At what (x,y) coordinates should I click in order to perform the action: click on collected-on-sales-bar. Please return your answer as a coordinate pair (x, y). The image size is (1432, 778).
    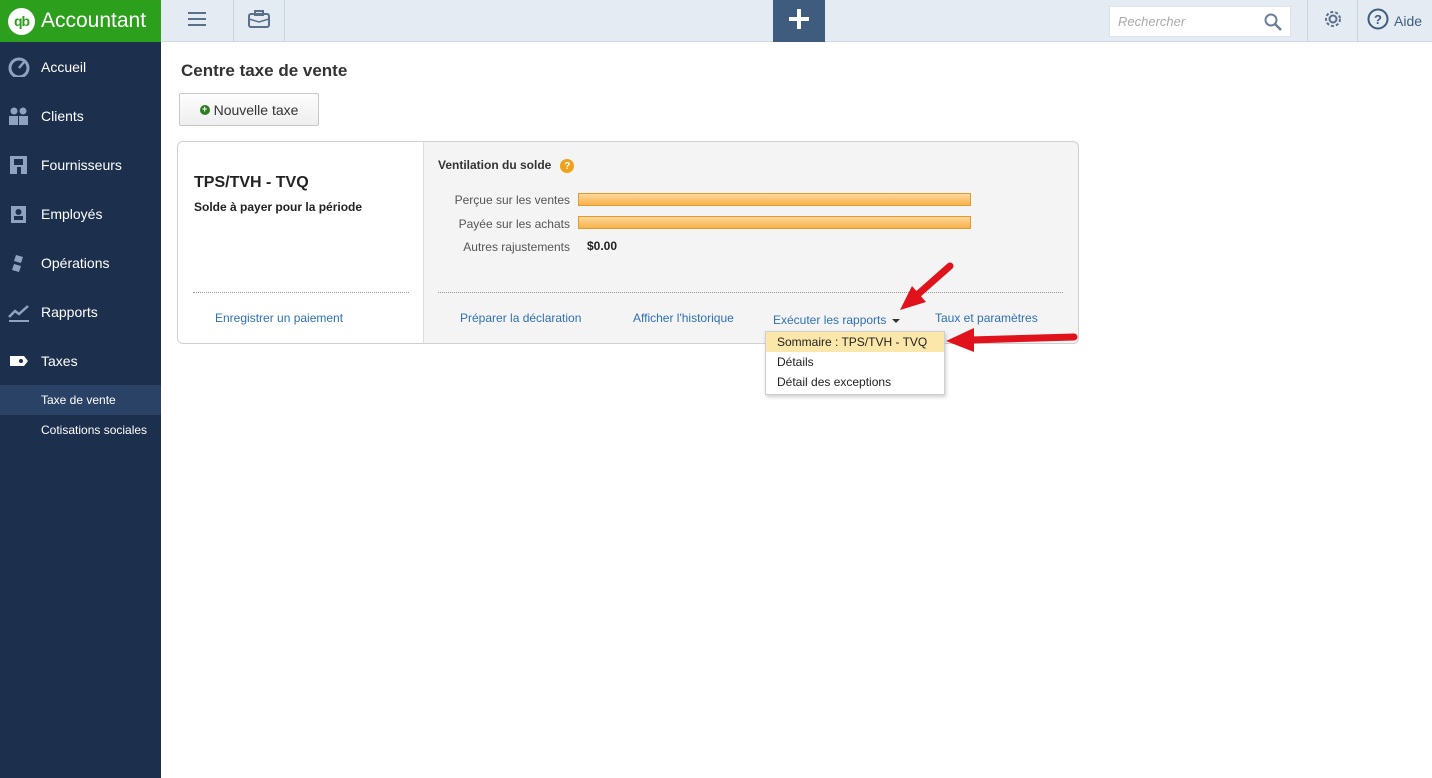
    Looking at the image, I should click on (774, 199).